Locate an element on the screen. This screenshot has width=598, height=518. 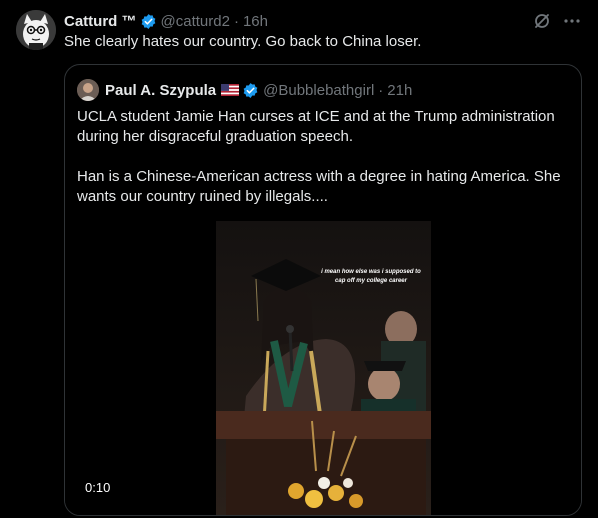
cartoon-cat-avatar-icon is located at coordinates (36, 30).